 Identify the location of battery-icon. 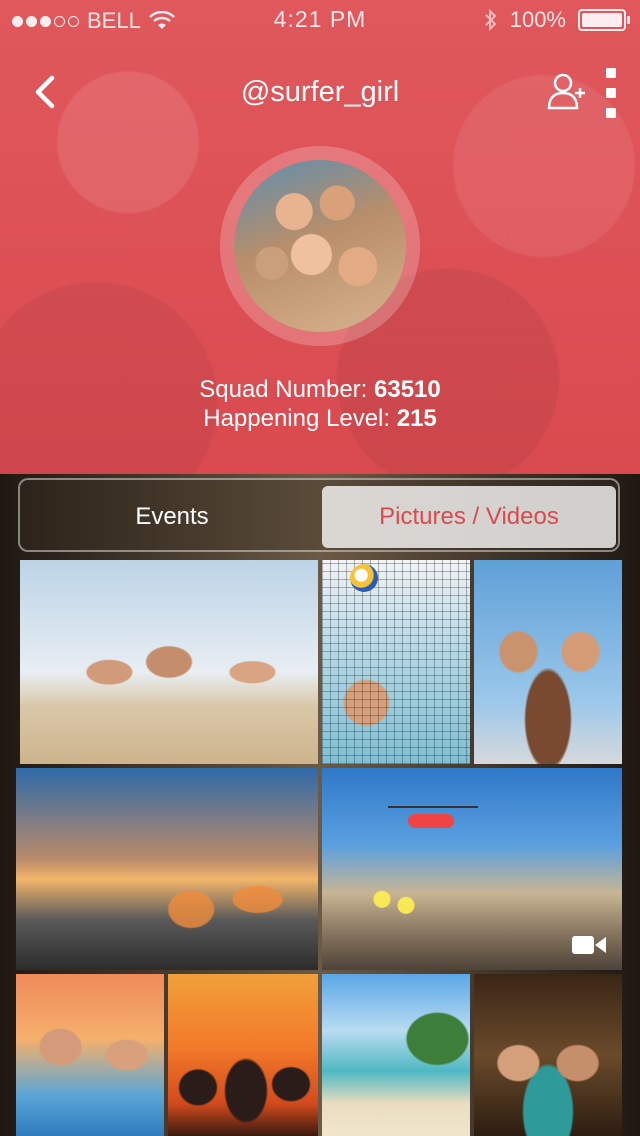
(604, 20).